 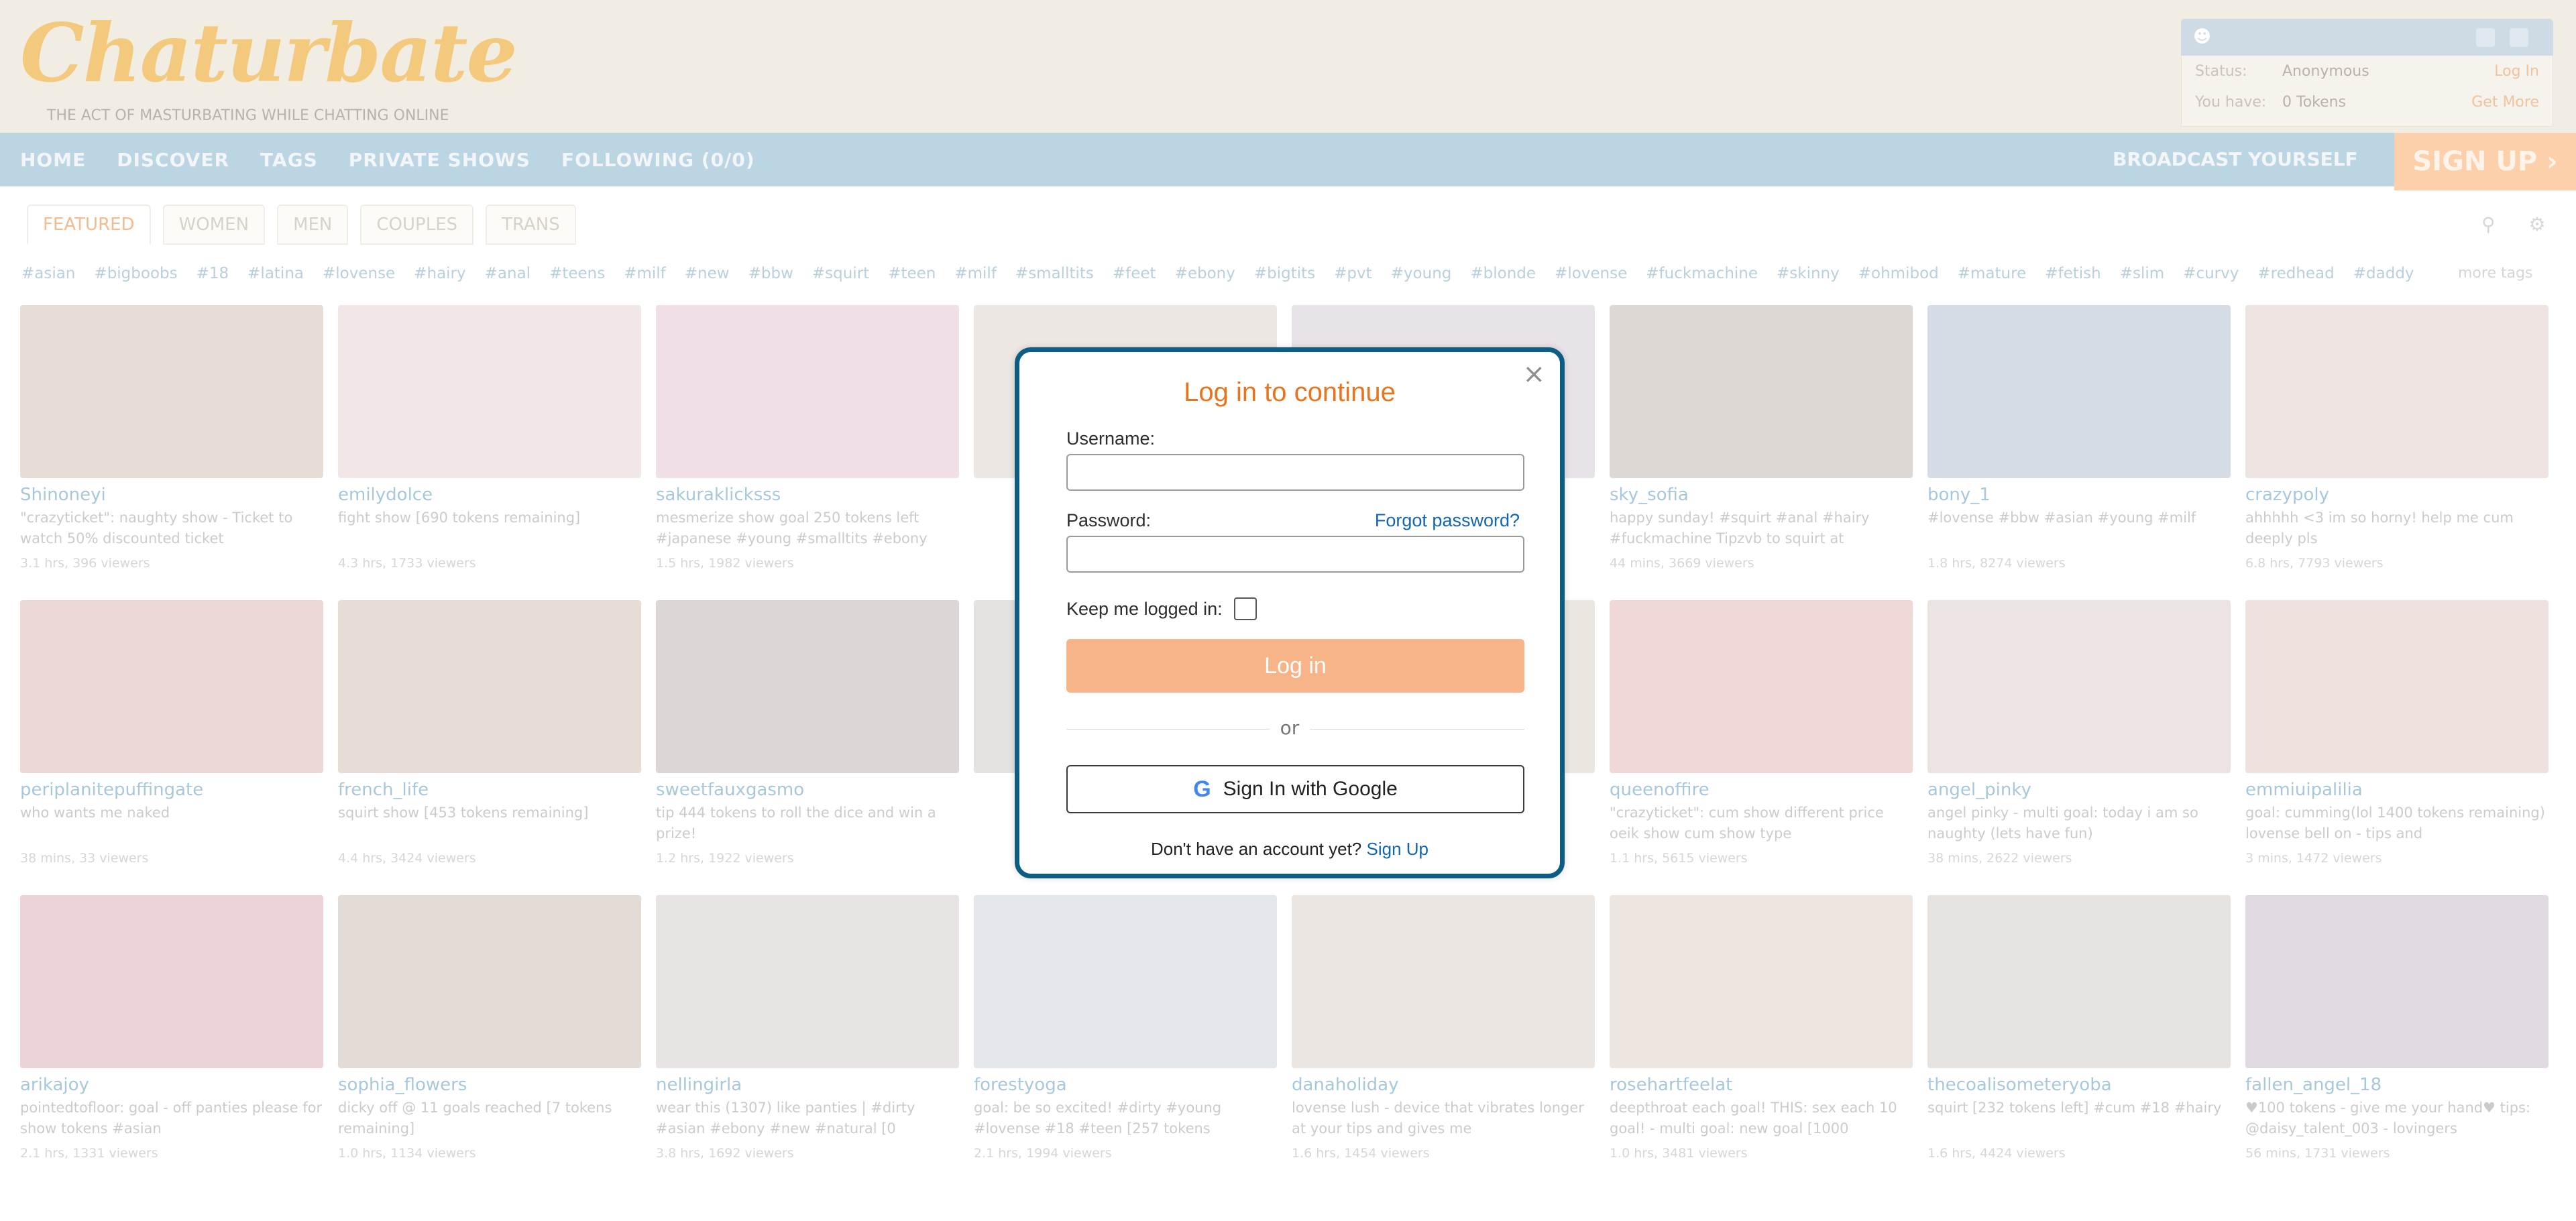 I want to click on keep-logged-in-label: Keep me logged in:, so click(x=1144, y=609).